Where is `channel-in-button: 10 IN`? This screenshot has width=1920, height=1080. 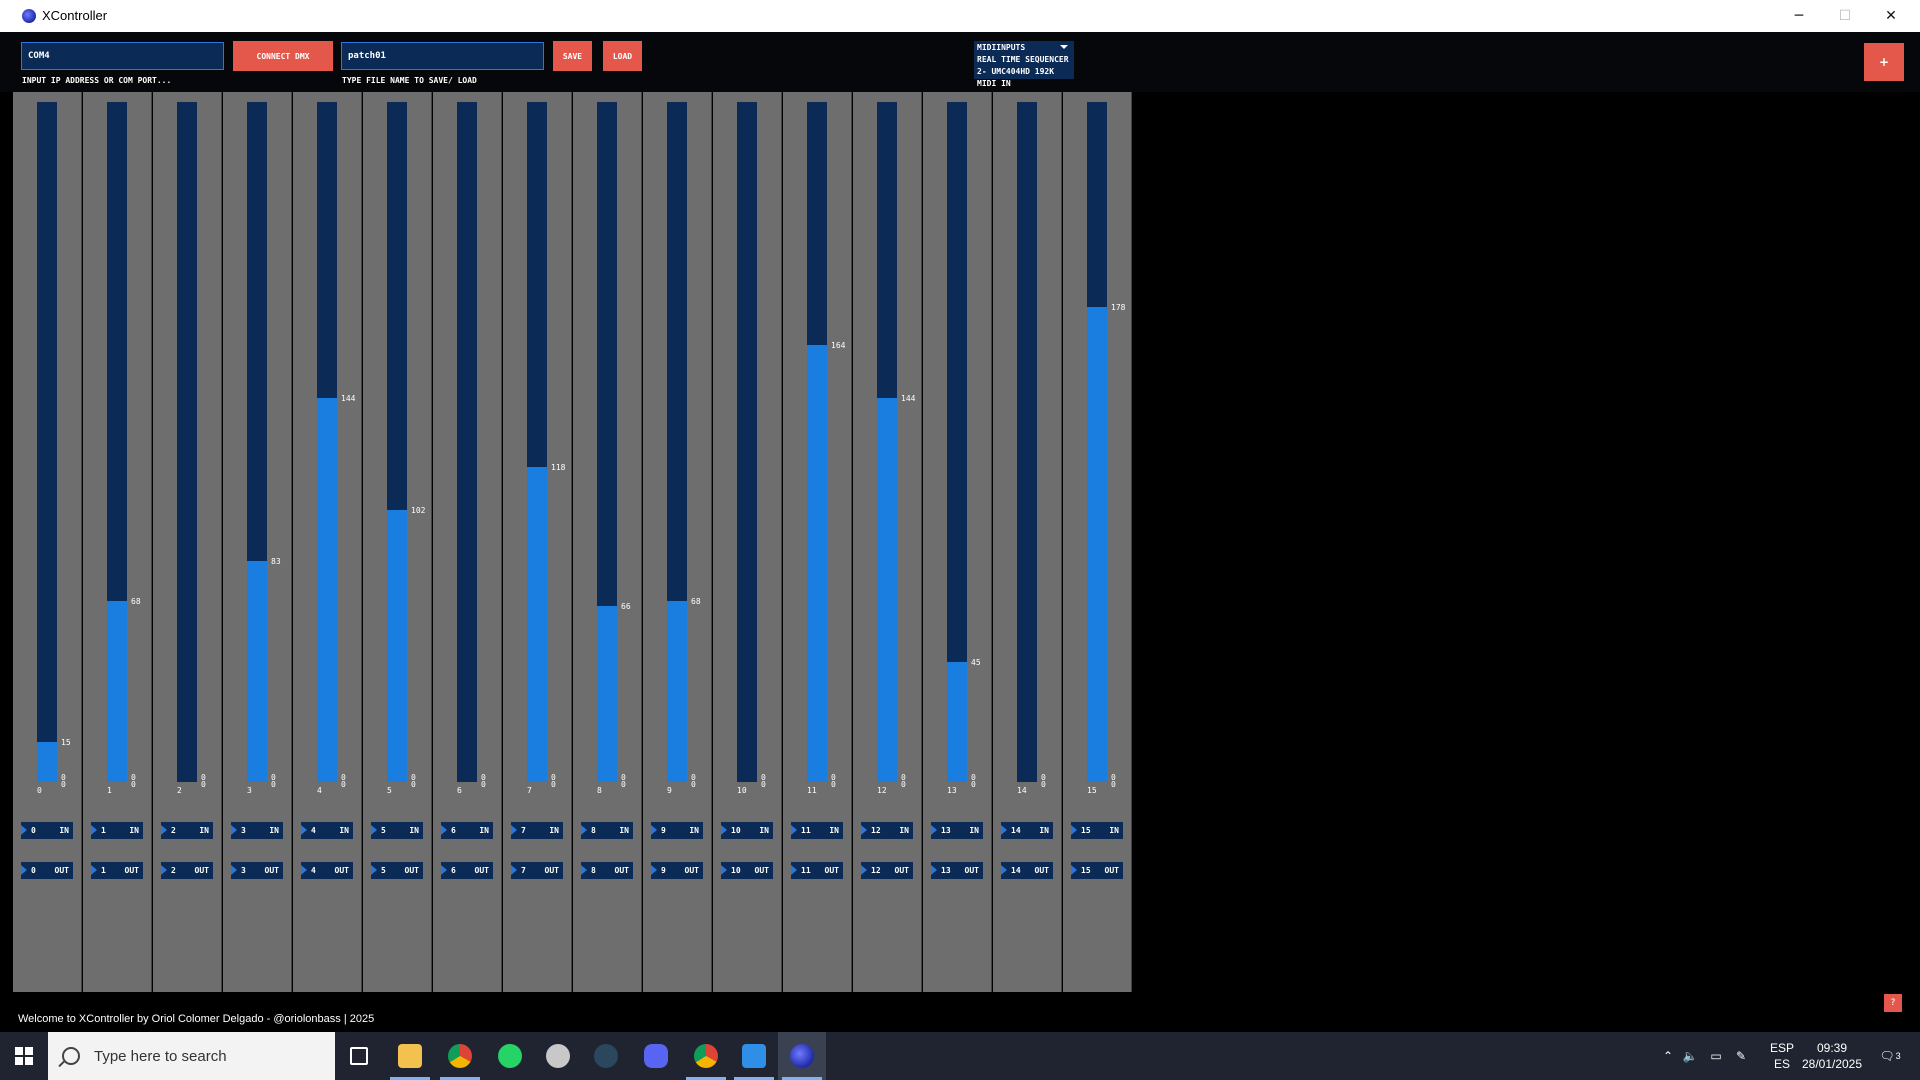
channel-in-button: 10 IN is located at coordinates (747, 830).